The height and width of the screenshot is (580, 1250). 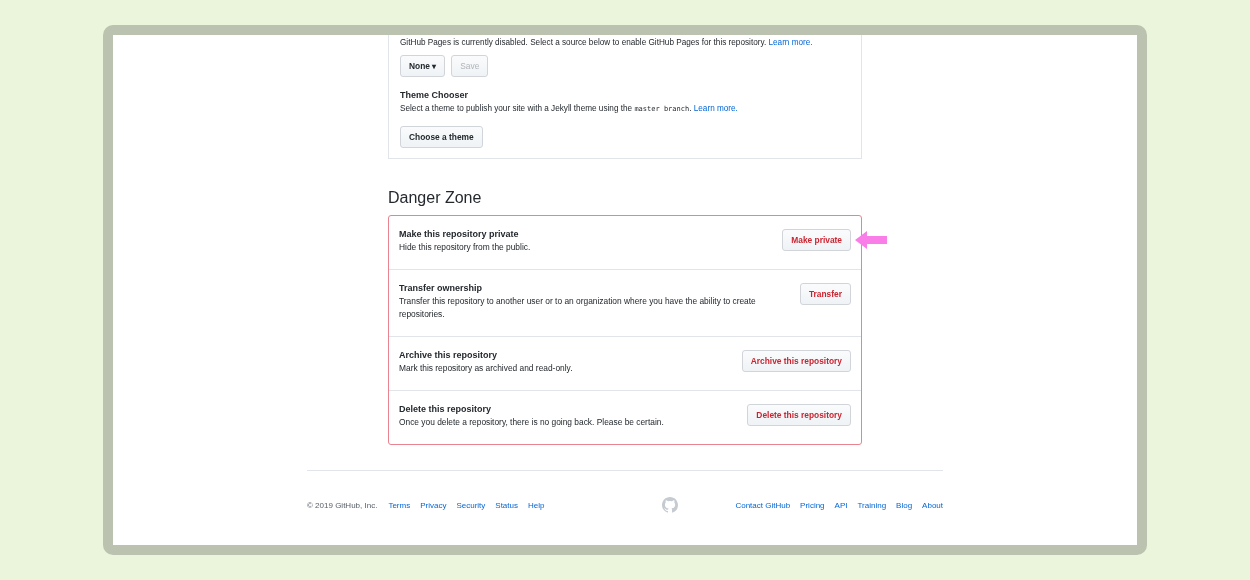 What do you see at coordinates (441, 137) in the screenshot?
I see `choose-theme-button: Choose a theme` at bounding box center [441, 137].